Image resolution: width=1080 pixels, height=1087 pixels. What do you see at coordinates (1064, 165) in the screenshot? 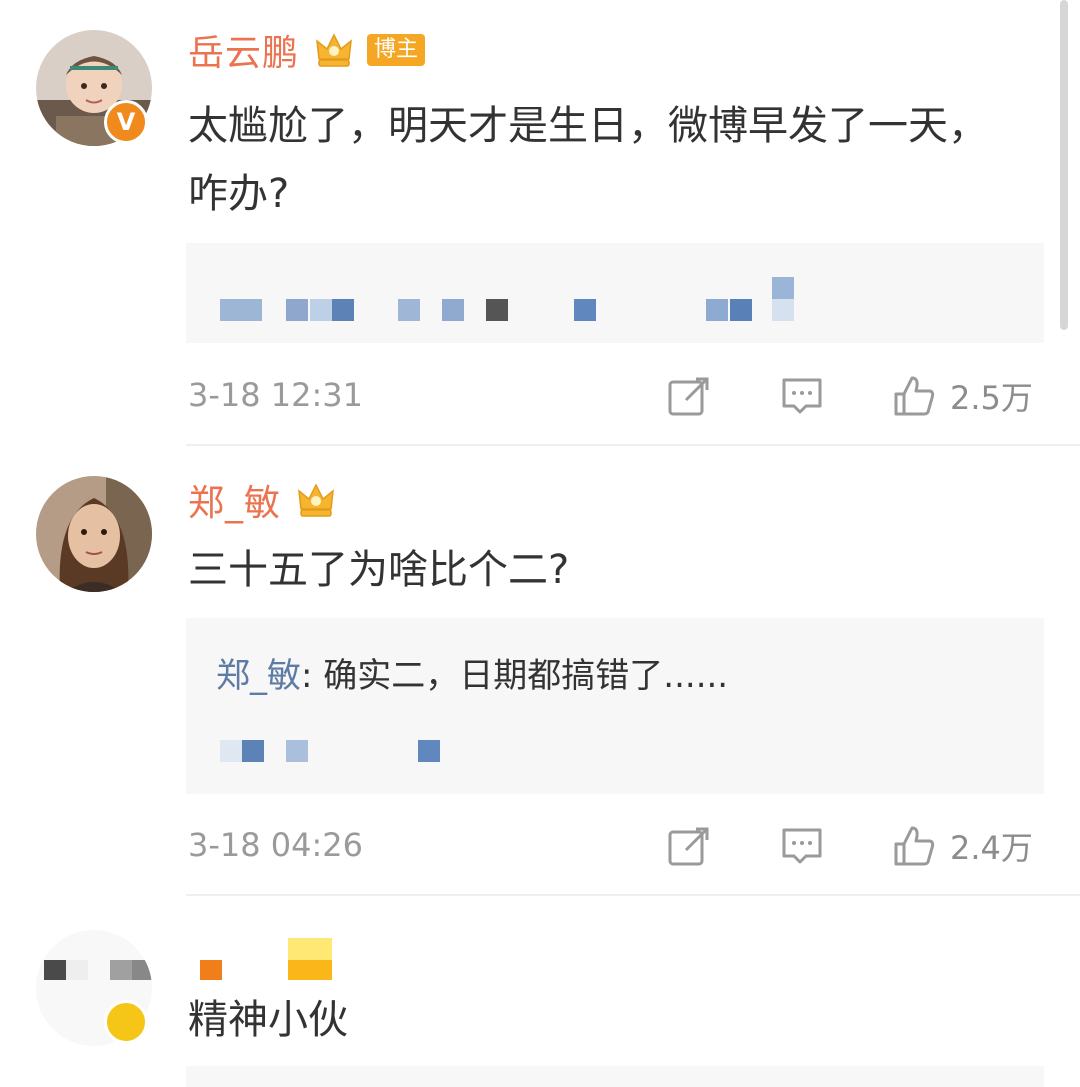
I see `scrollbar` at bounding box center [1064, 165].